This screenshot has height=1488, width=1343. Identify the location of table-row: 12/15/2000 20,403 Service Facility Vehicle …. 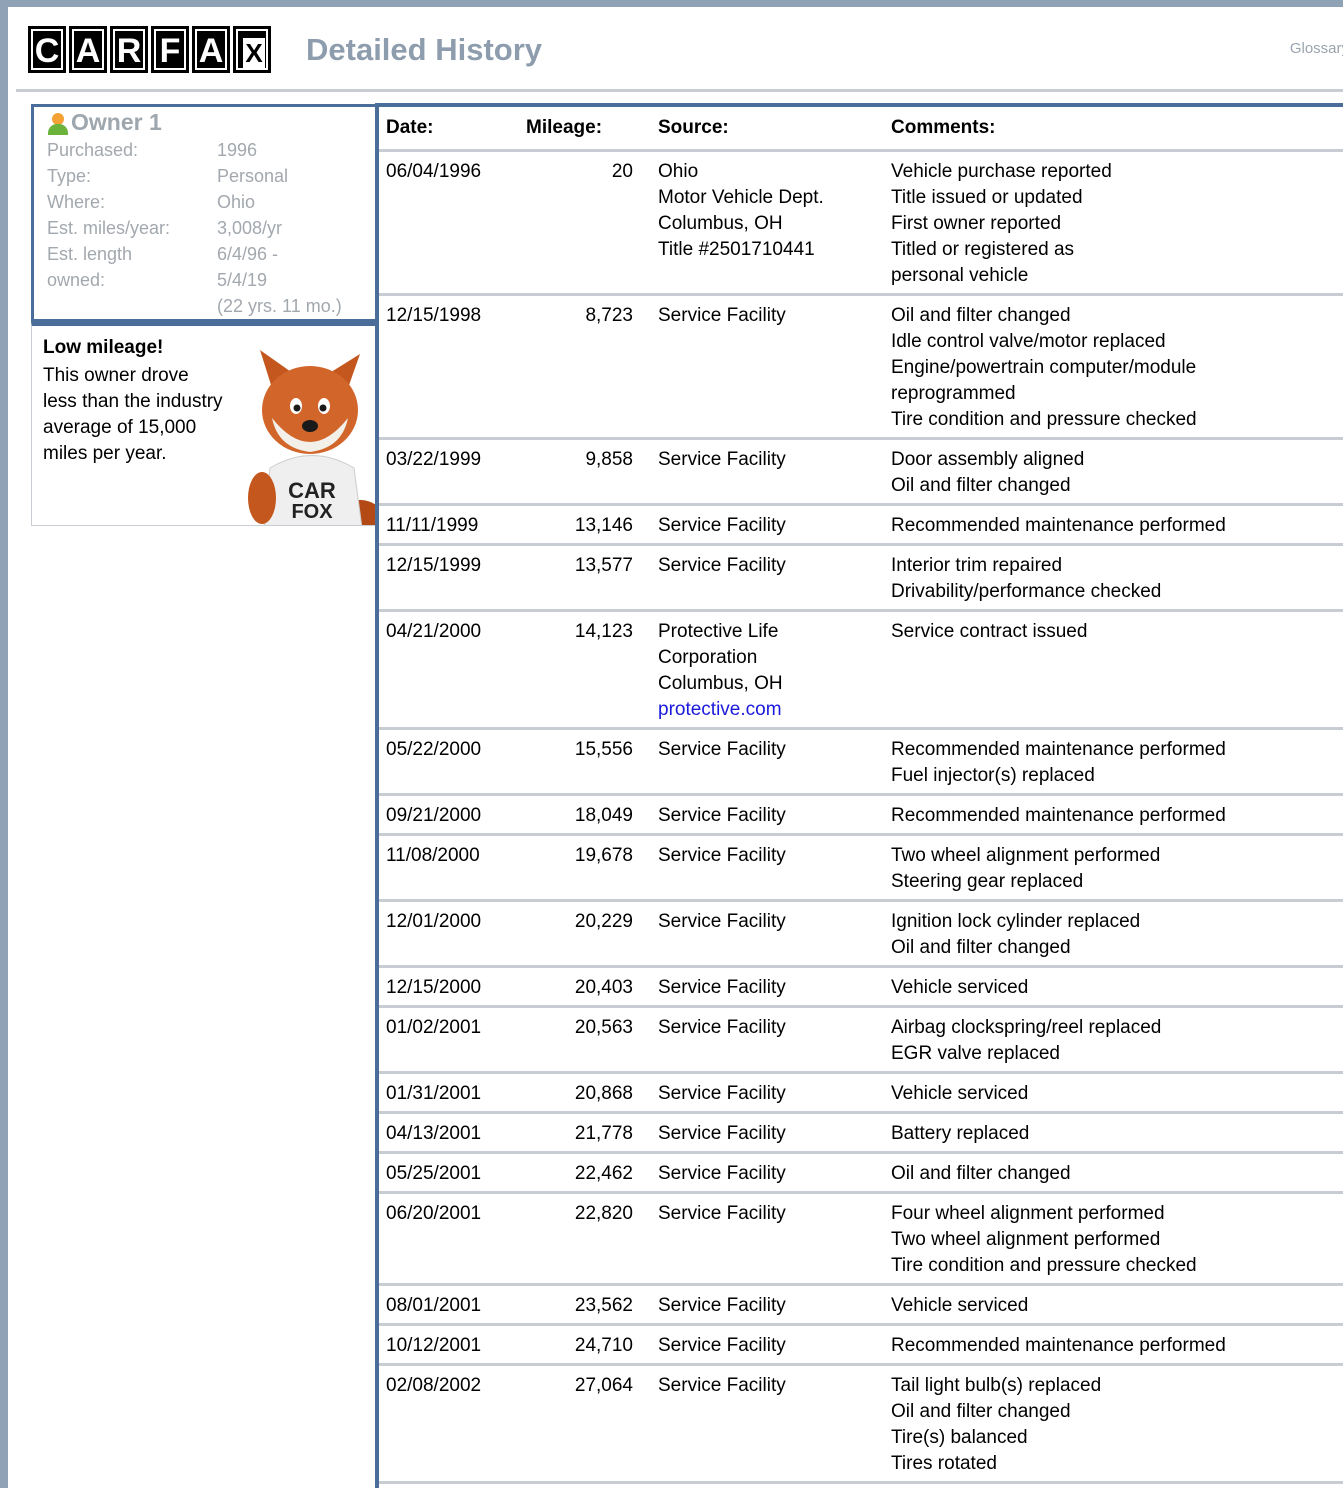
(861, 985).